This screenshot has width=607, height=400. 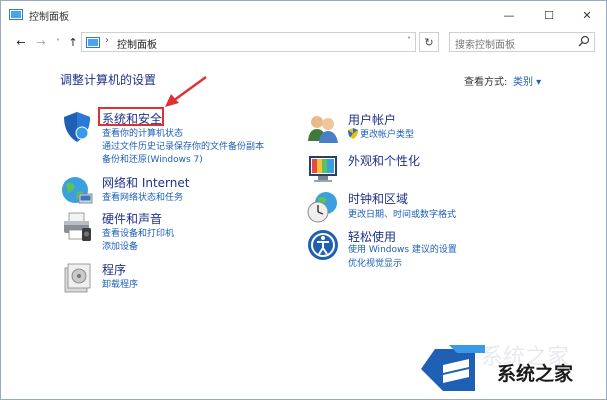 What do you see at coordinates (77, 278) in the screenshot?
I see `programs-icon` at bounding box center [77, 278].